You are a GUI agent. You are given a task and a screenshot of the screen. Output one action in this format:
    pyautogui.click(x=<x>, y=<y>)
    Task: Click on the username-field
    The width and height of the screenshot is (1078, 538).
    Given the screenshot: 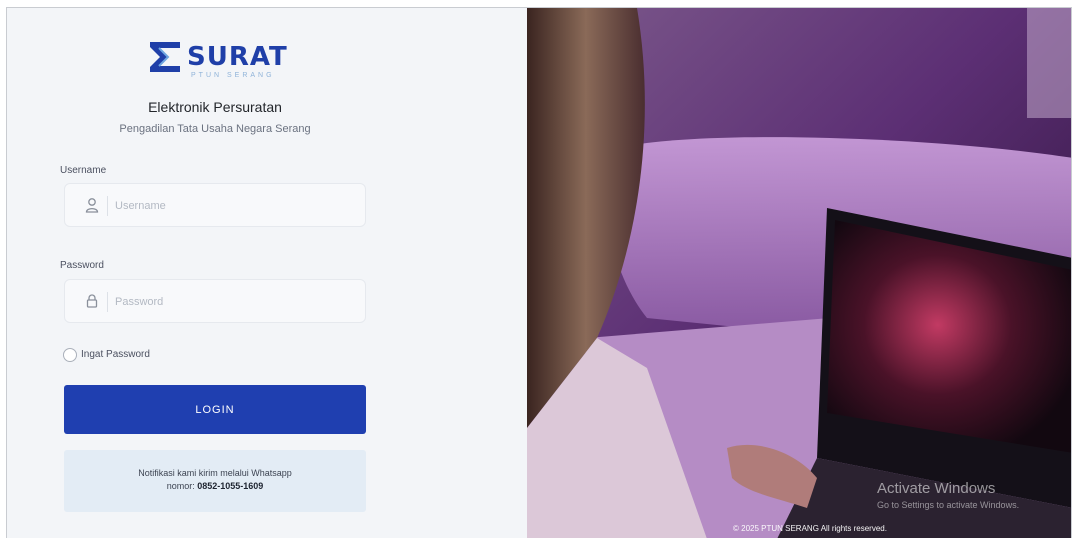 What is the action you would take?
    pyautogui.click(x=215, y=205)
    